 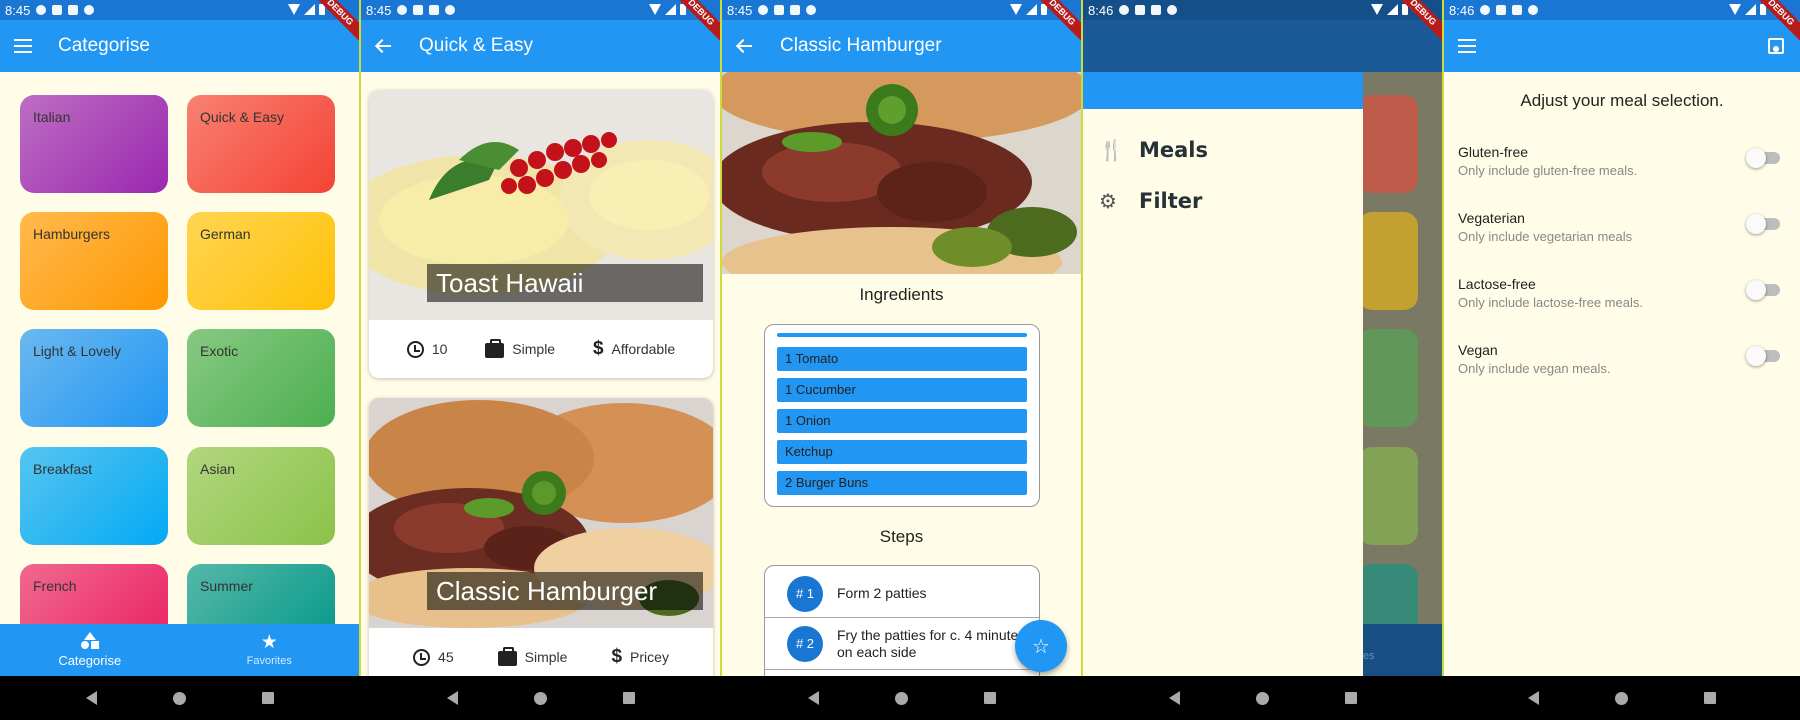 I want to click on drawer-item-filter: ⚙ Filter, so click(x=1223, y=200).